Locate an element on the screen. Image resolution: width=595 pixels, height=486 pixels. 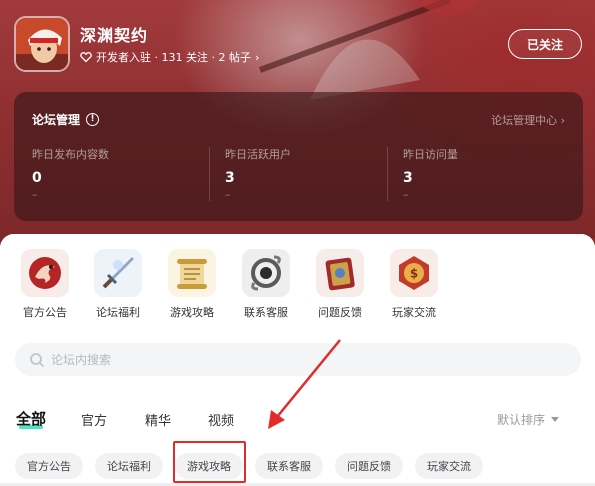
category-customer-service: 联系客服 is located at coordinates (266, 284).